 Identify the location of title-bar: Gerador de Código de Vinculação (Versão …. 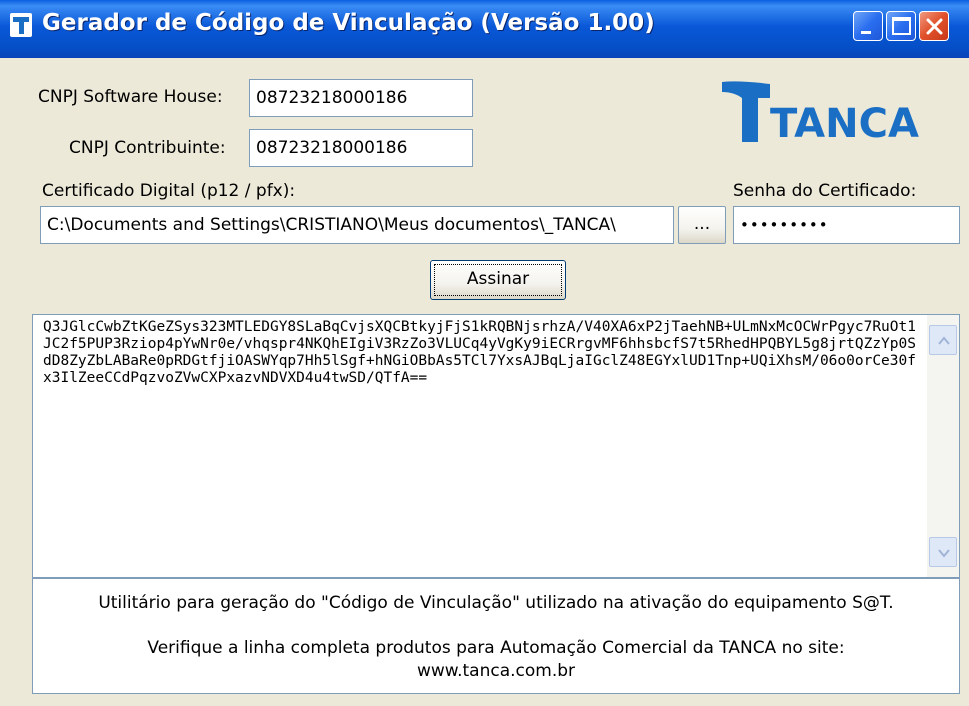
(484, 29).